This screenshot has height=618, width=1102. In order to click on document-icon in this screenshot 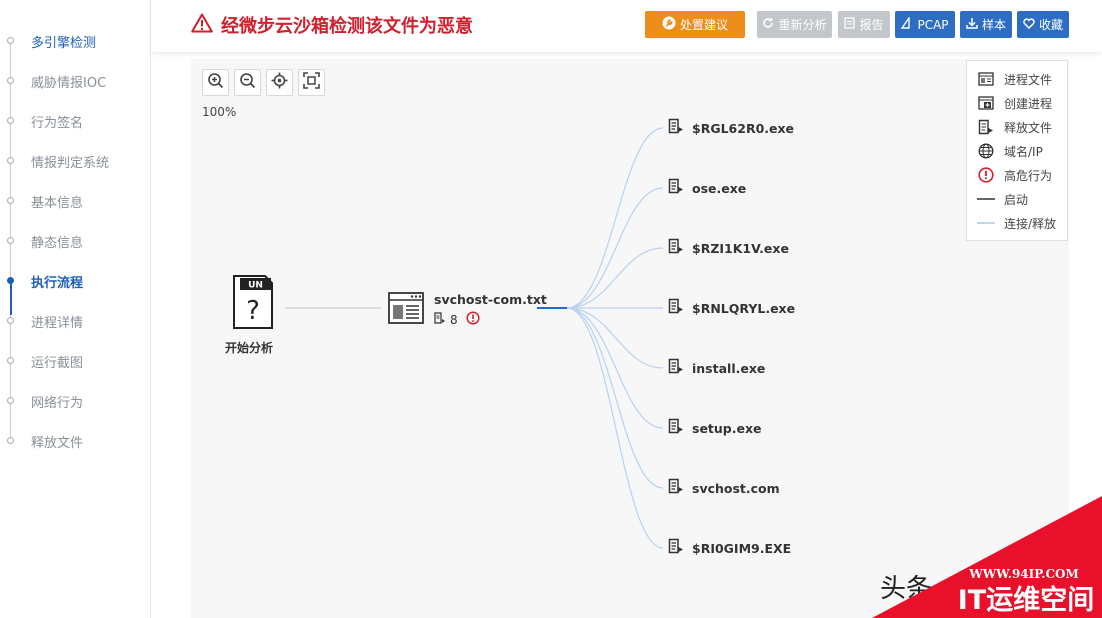, I will do `click(850, 24)`.